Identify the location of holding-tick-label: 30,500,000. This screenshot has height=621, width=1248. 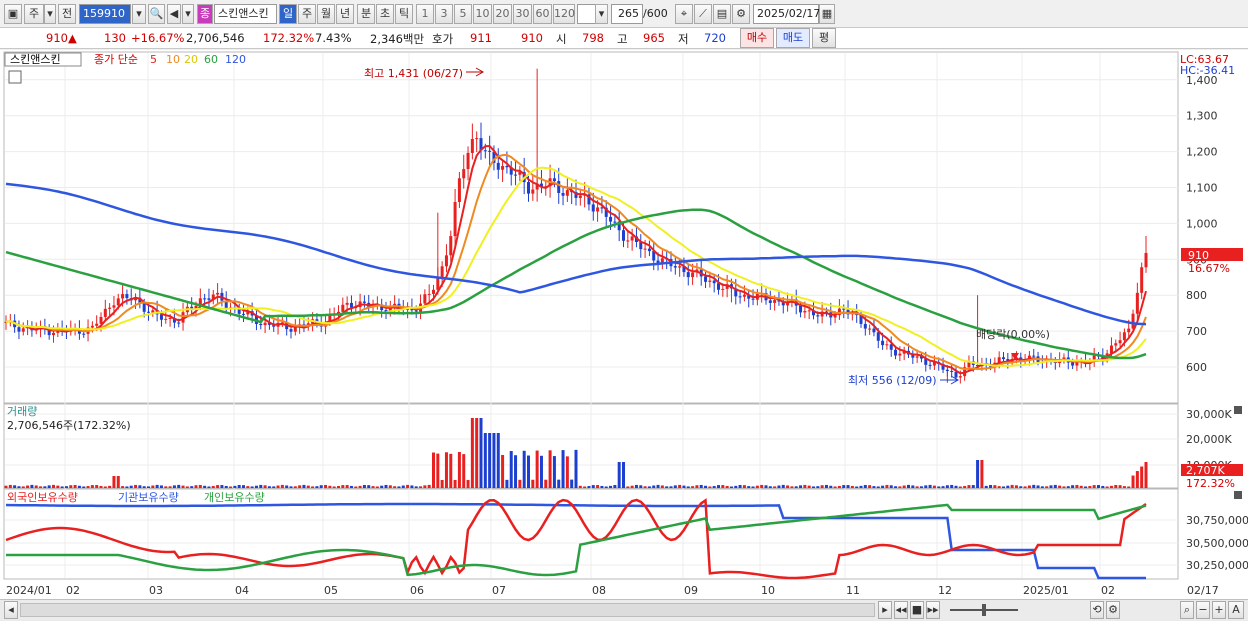
(1217, 543).